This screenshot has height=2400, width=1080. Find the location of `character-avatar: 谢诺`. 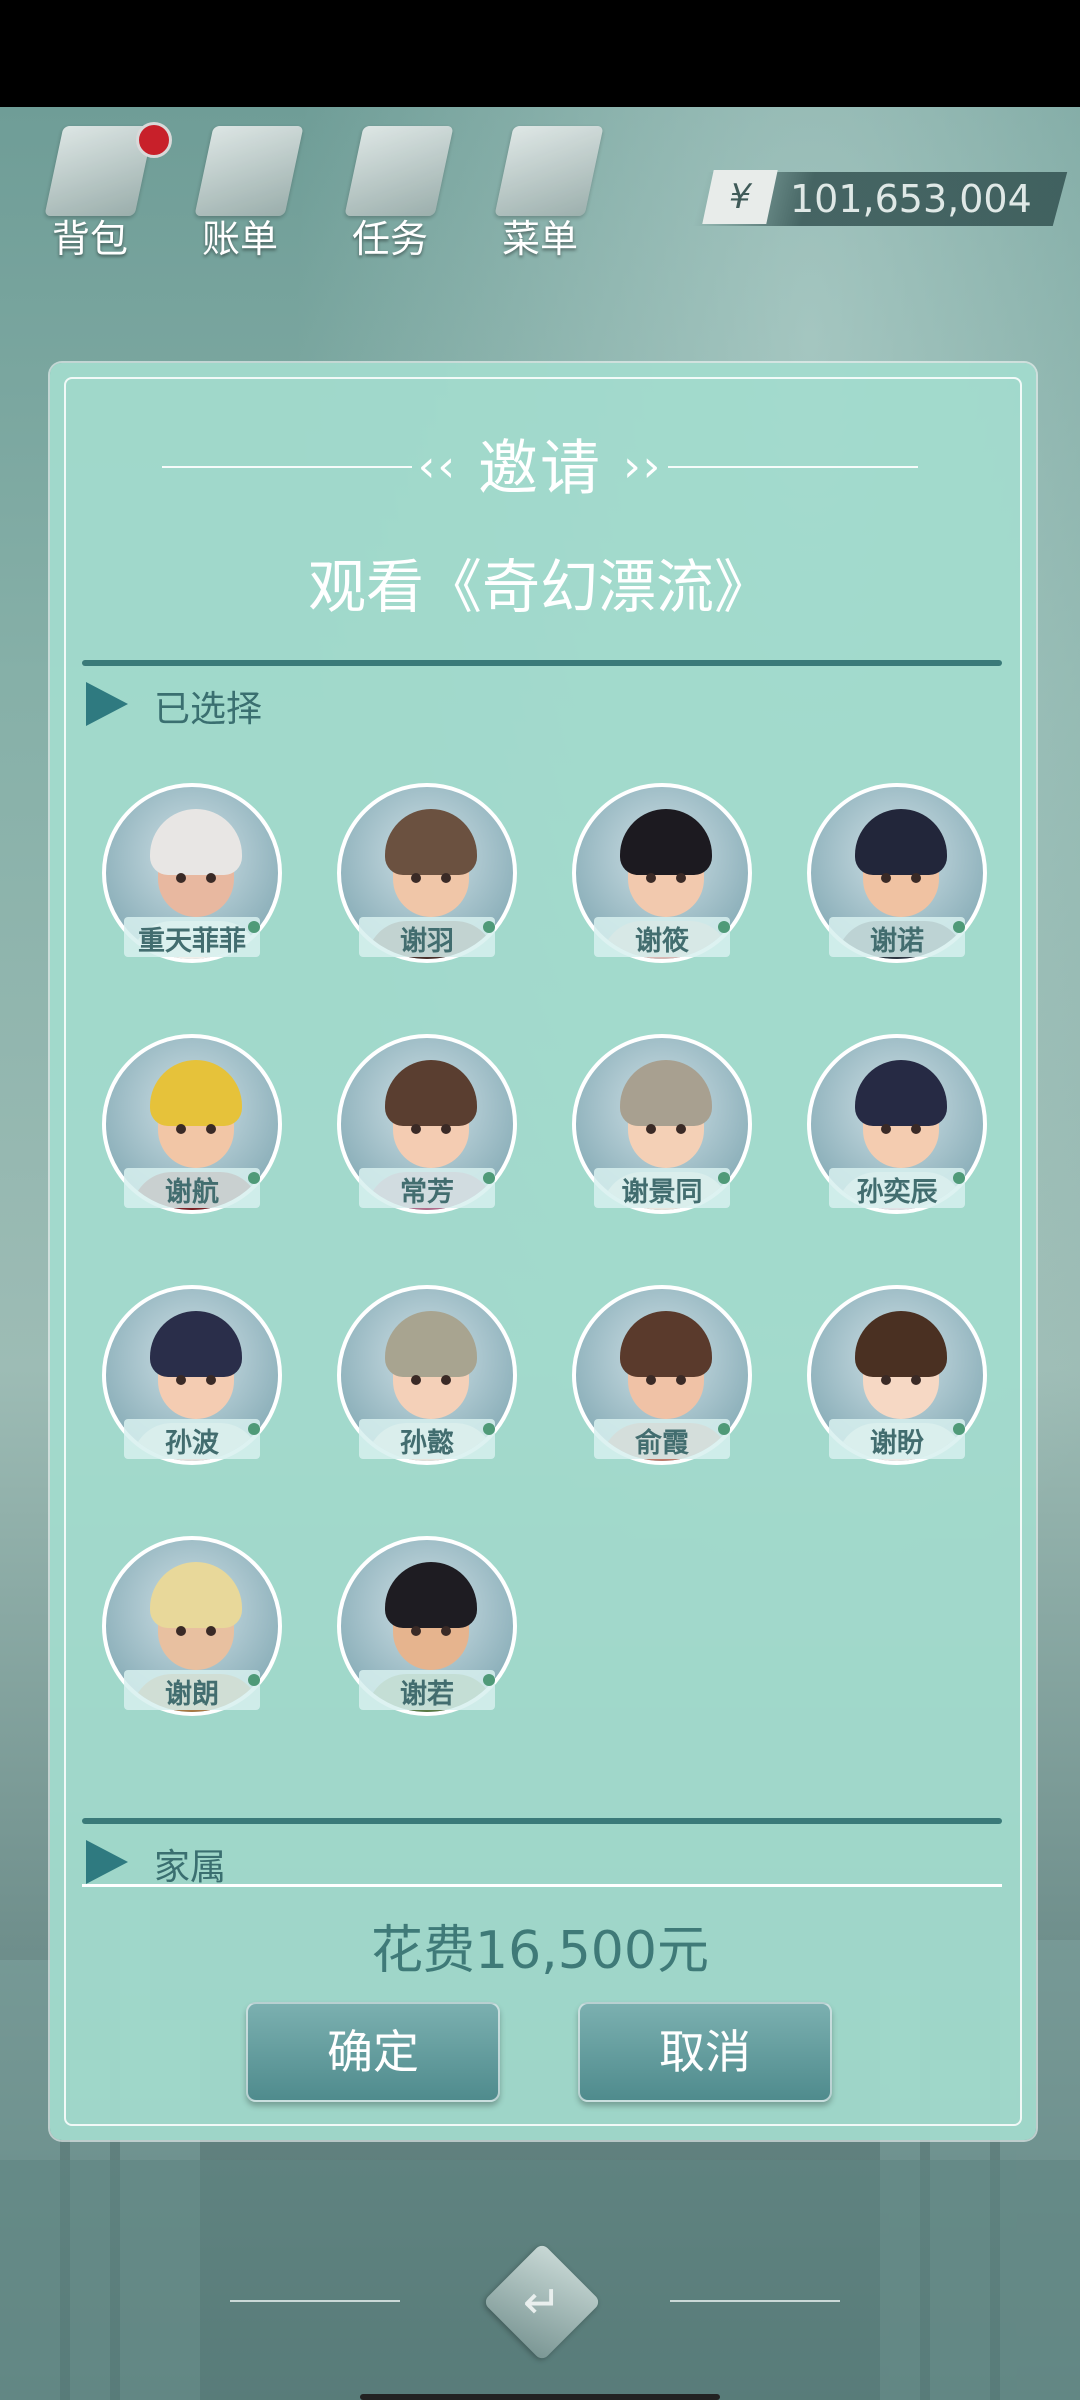

character-avatar: 谢诺 is located at coordinates (897, 873).